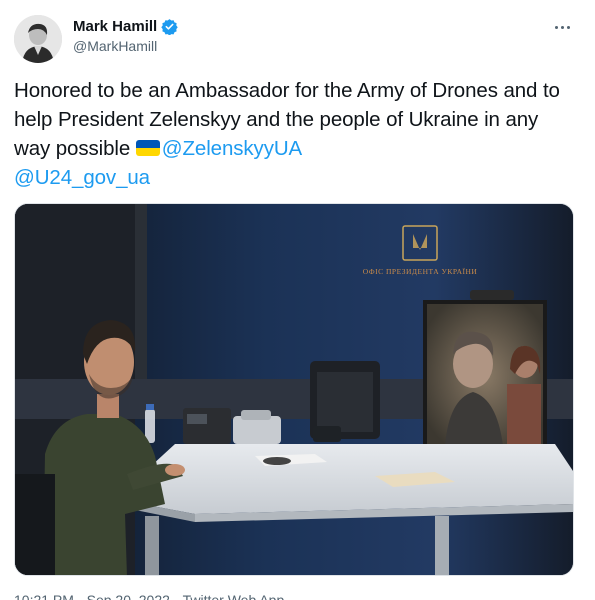  Describe the element at coordinates (44, 596) in the screenshot. I see `tweet-time: 10:21 PM` at that location.